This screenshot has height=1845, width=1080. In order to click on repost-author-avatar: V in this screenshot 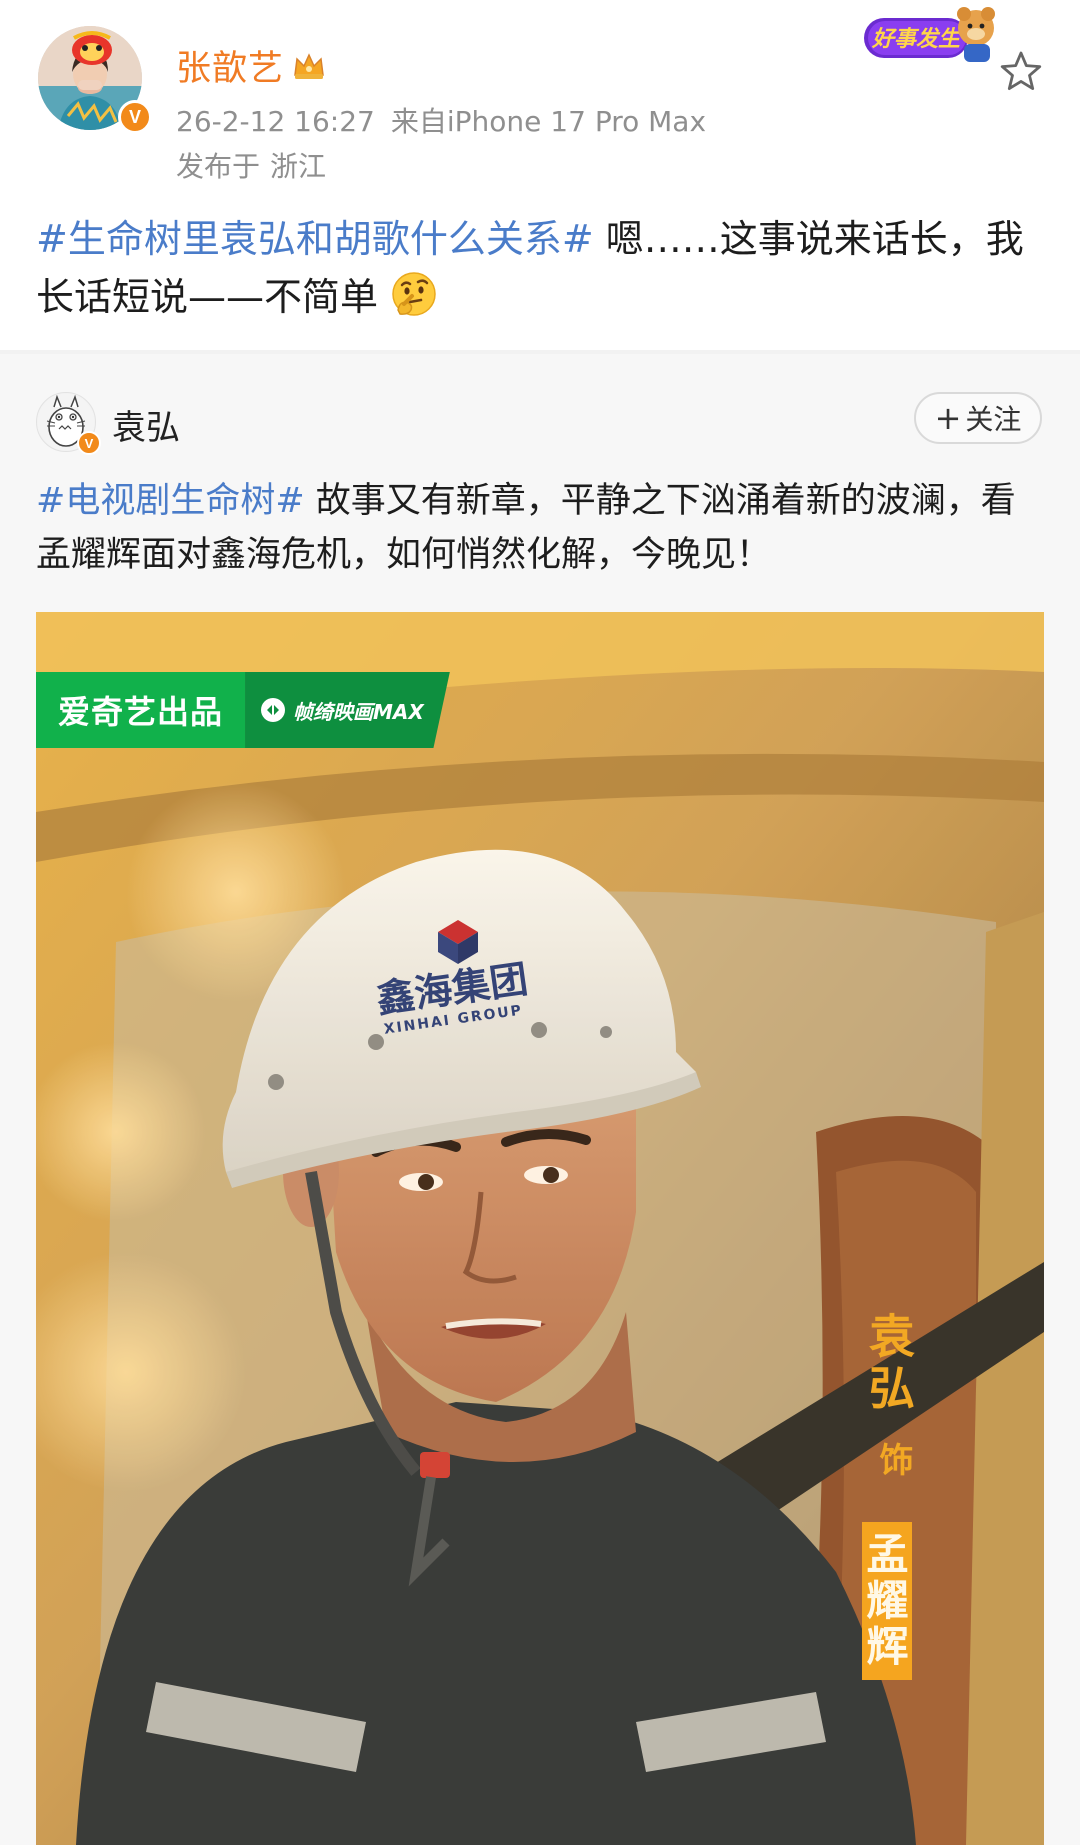, I will do `click(68, 423)`.